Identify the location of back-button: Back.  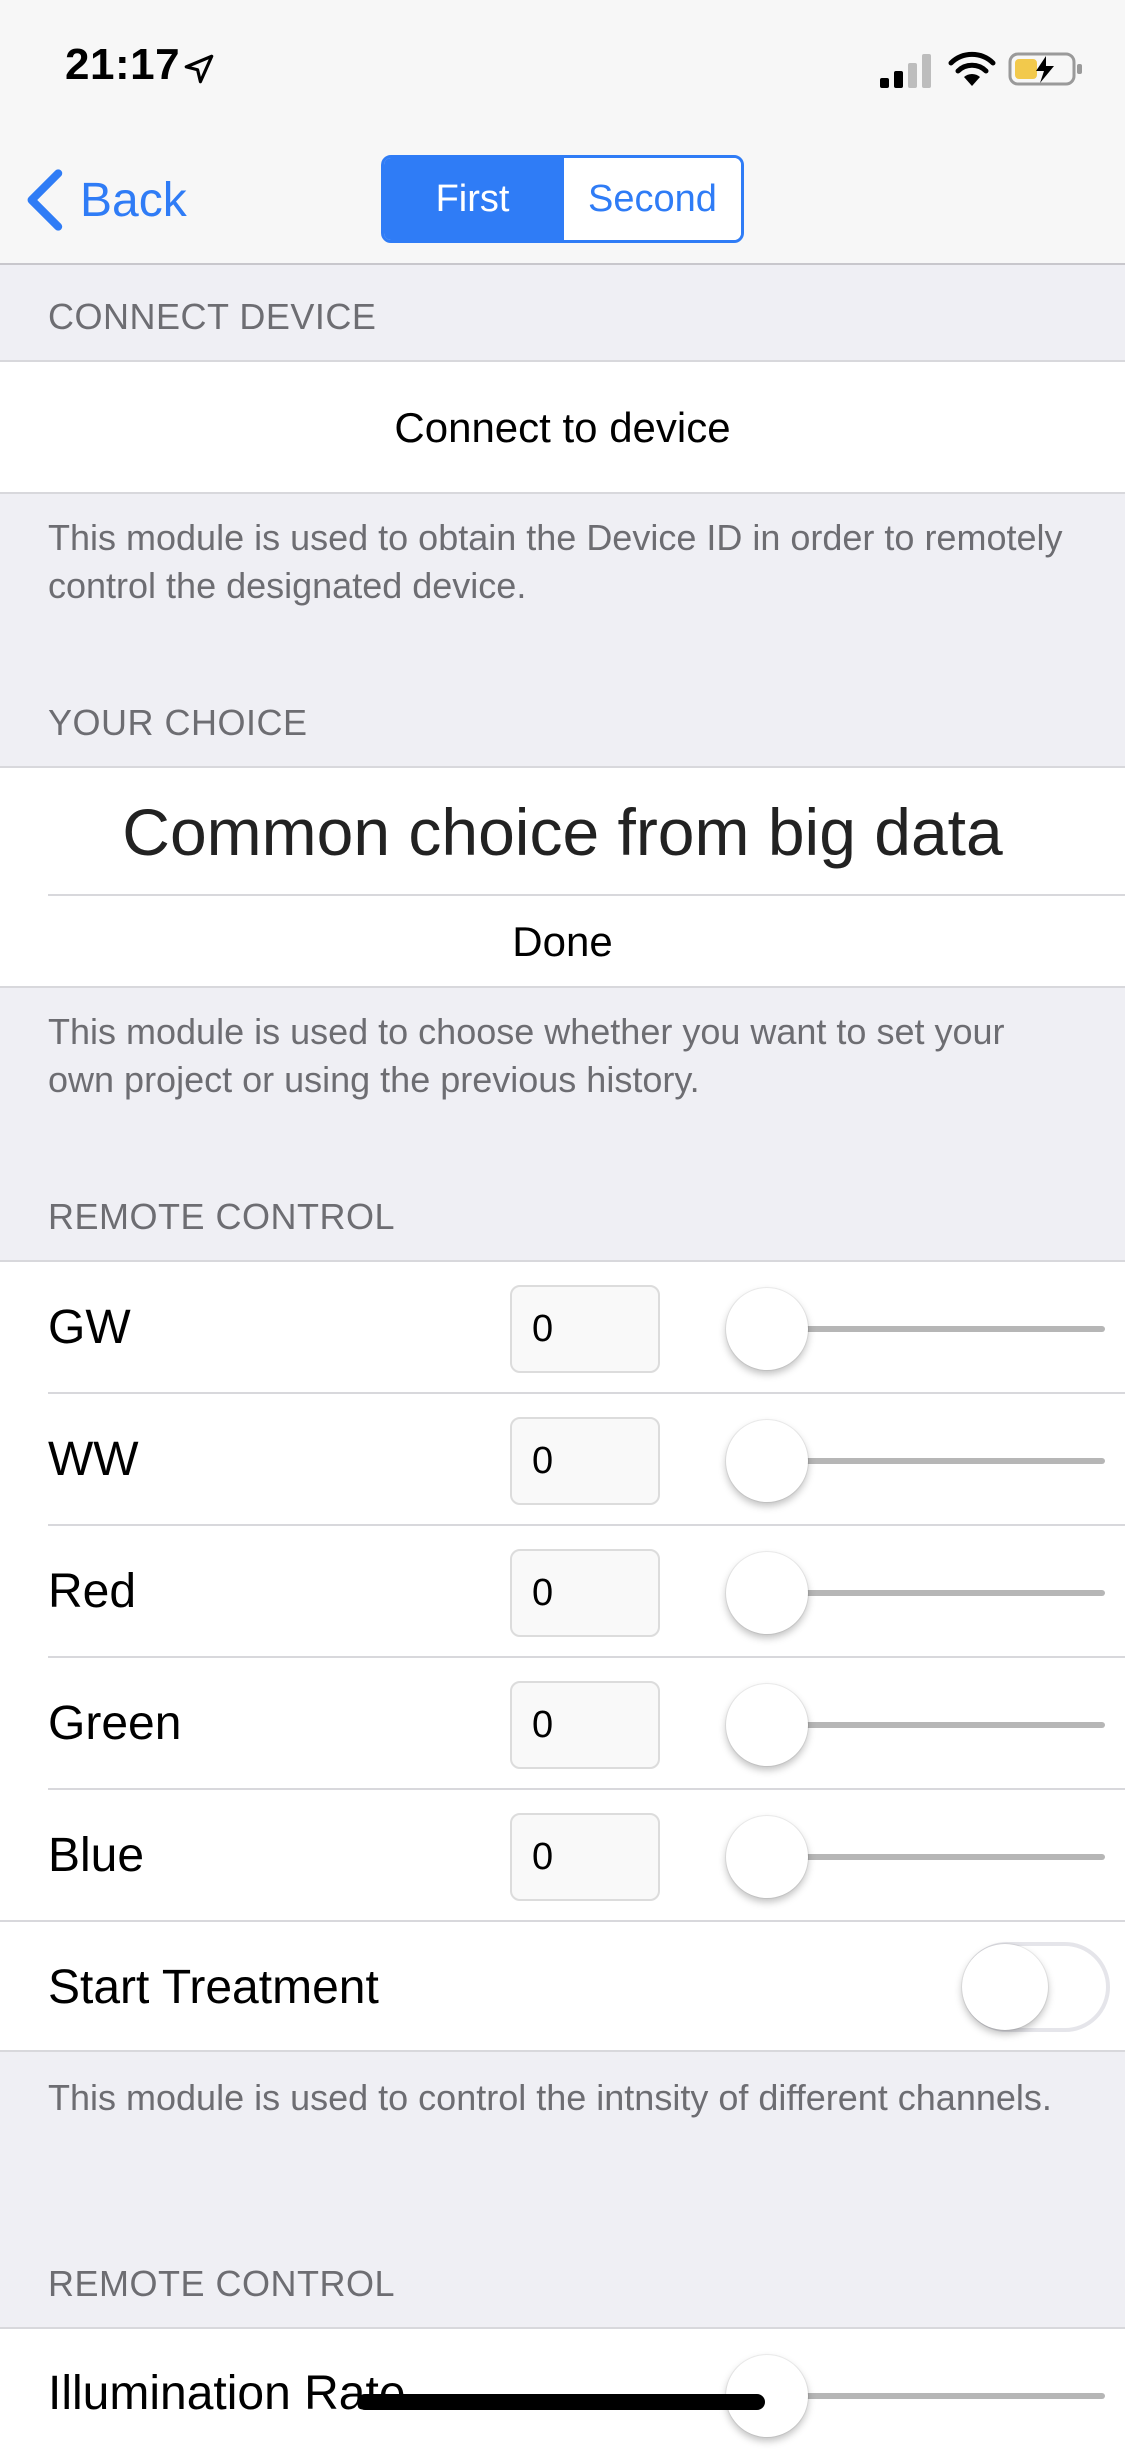
(104, 200).